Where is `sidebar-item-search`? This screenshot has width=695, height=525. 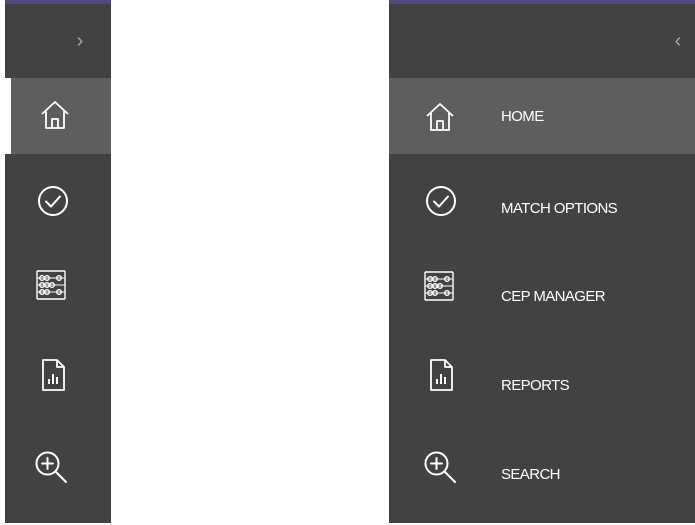
sidebar-item-search is located at coordinates (58, 471).